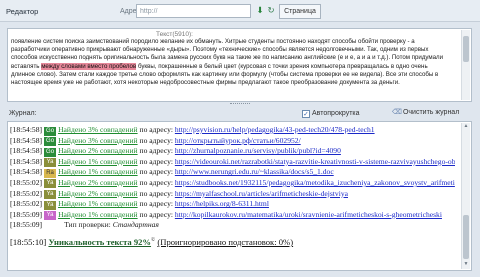 The width and height of the screenshot is (480, 277). I want to click on text-label: Текст(5910):, so click(174, 34).